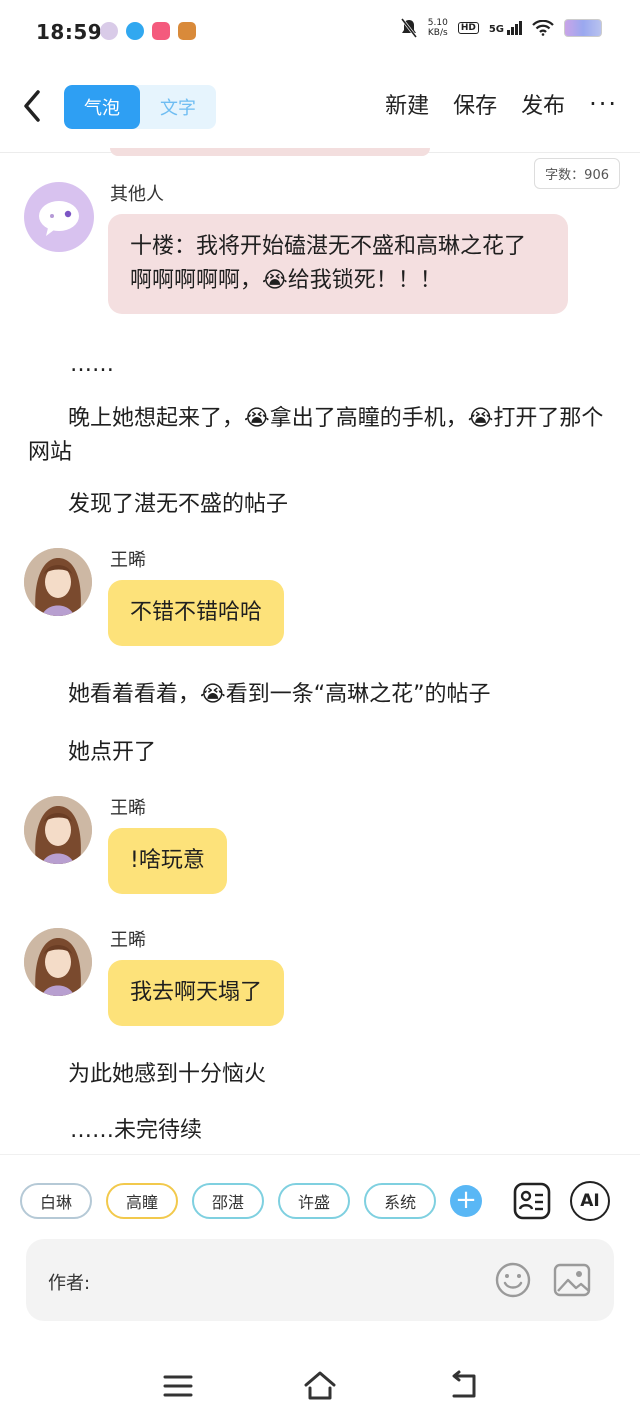  What do you see at coordinates (475, 104) in the screenshot?
I see `save-button: 保存` at bounding box center [475, 104].